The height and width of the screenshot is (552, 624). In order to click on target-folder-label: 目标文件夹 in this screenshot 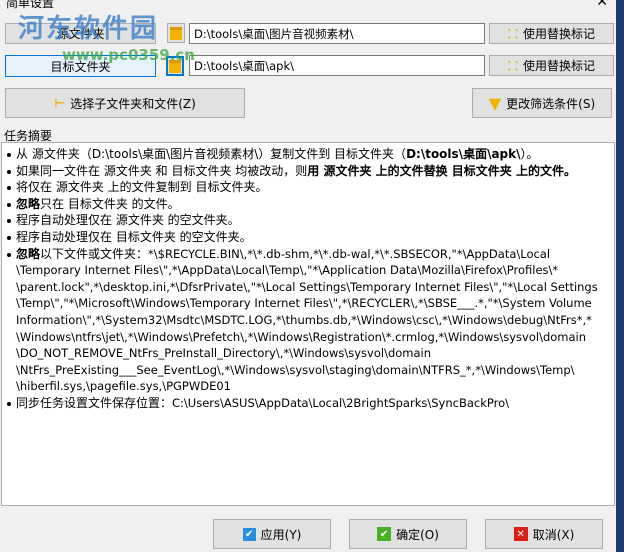, I will do `click(80, 66)`.